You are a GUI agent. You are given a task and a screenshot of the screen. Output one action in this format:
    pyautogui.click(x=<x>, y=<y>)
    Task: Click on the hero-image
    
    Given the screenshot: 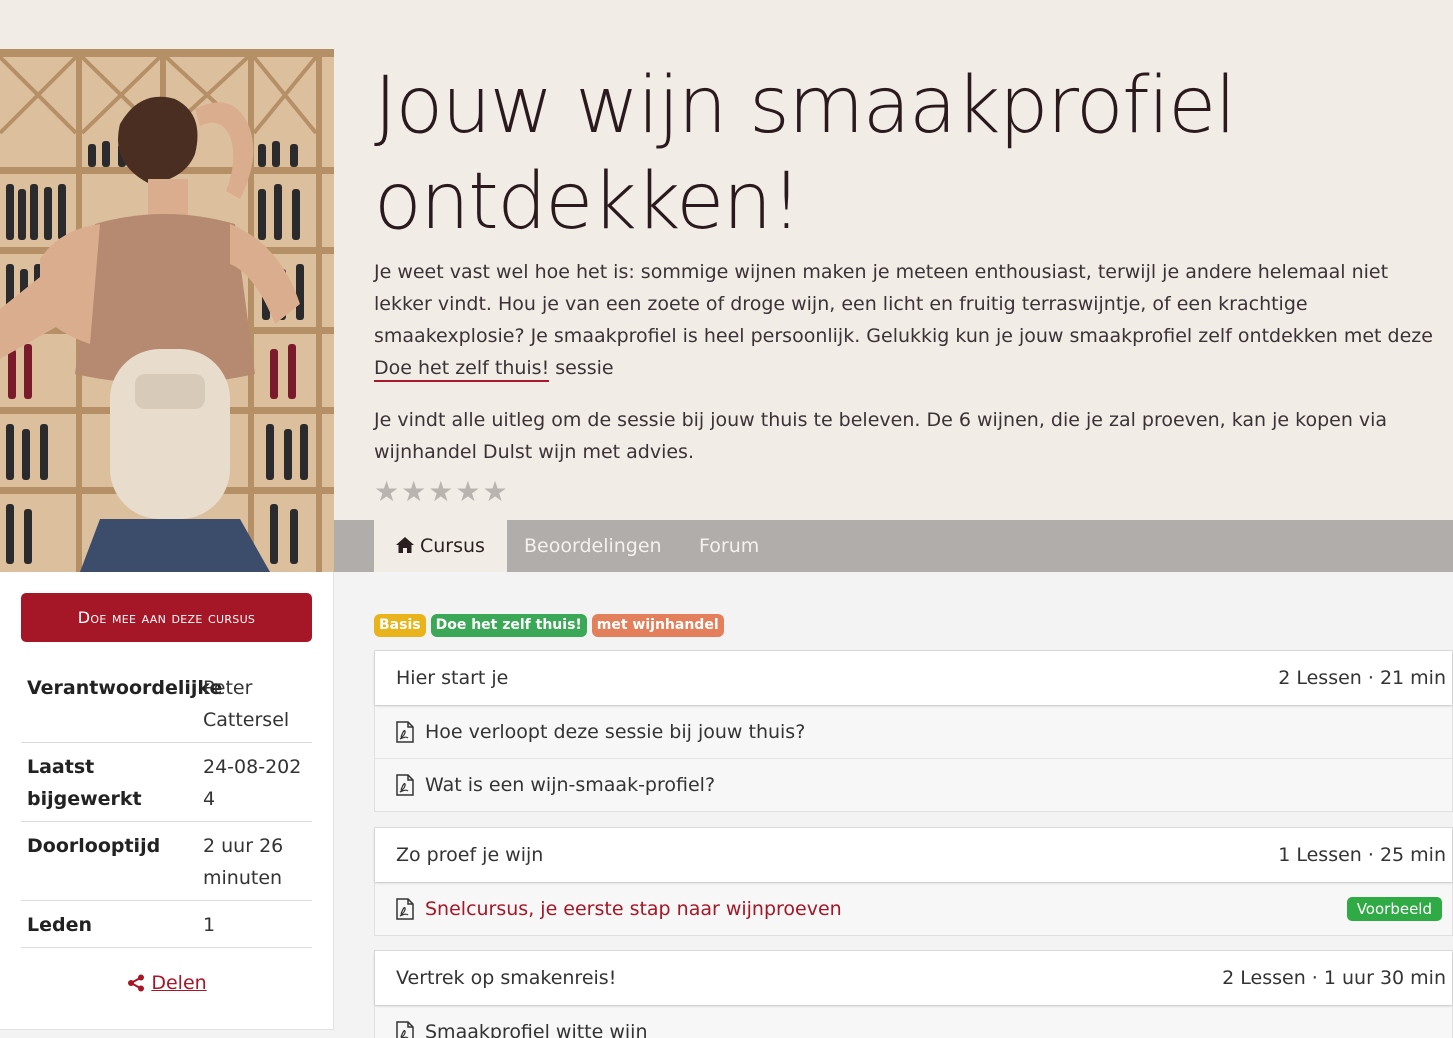 What is the action you would take?
    pyautogui.click(x=167, y=310)
    